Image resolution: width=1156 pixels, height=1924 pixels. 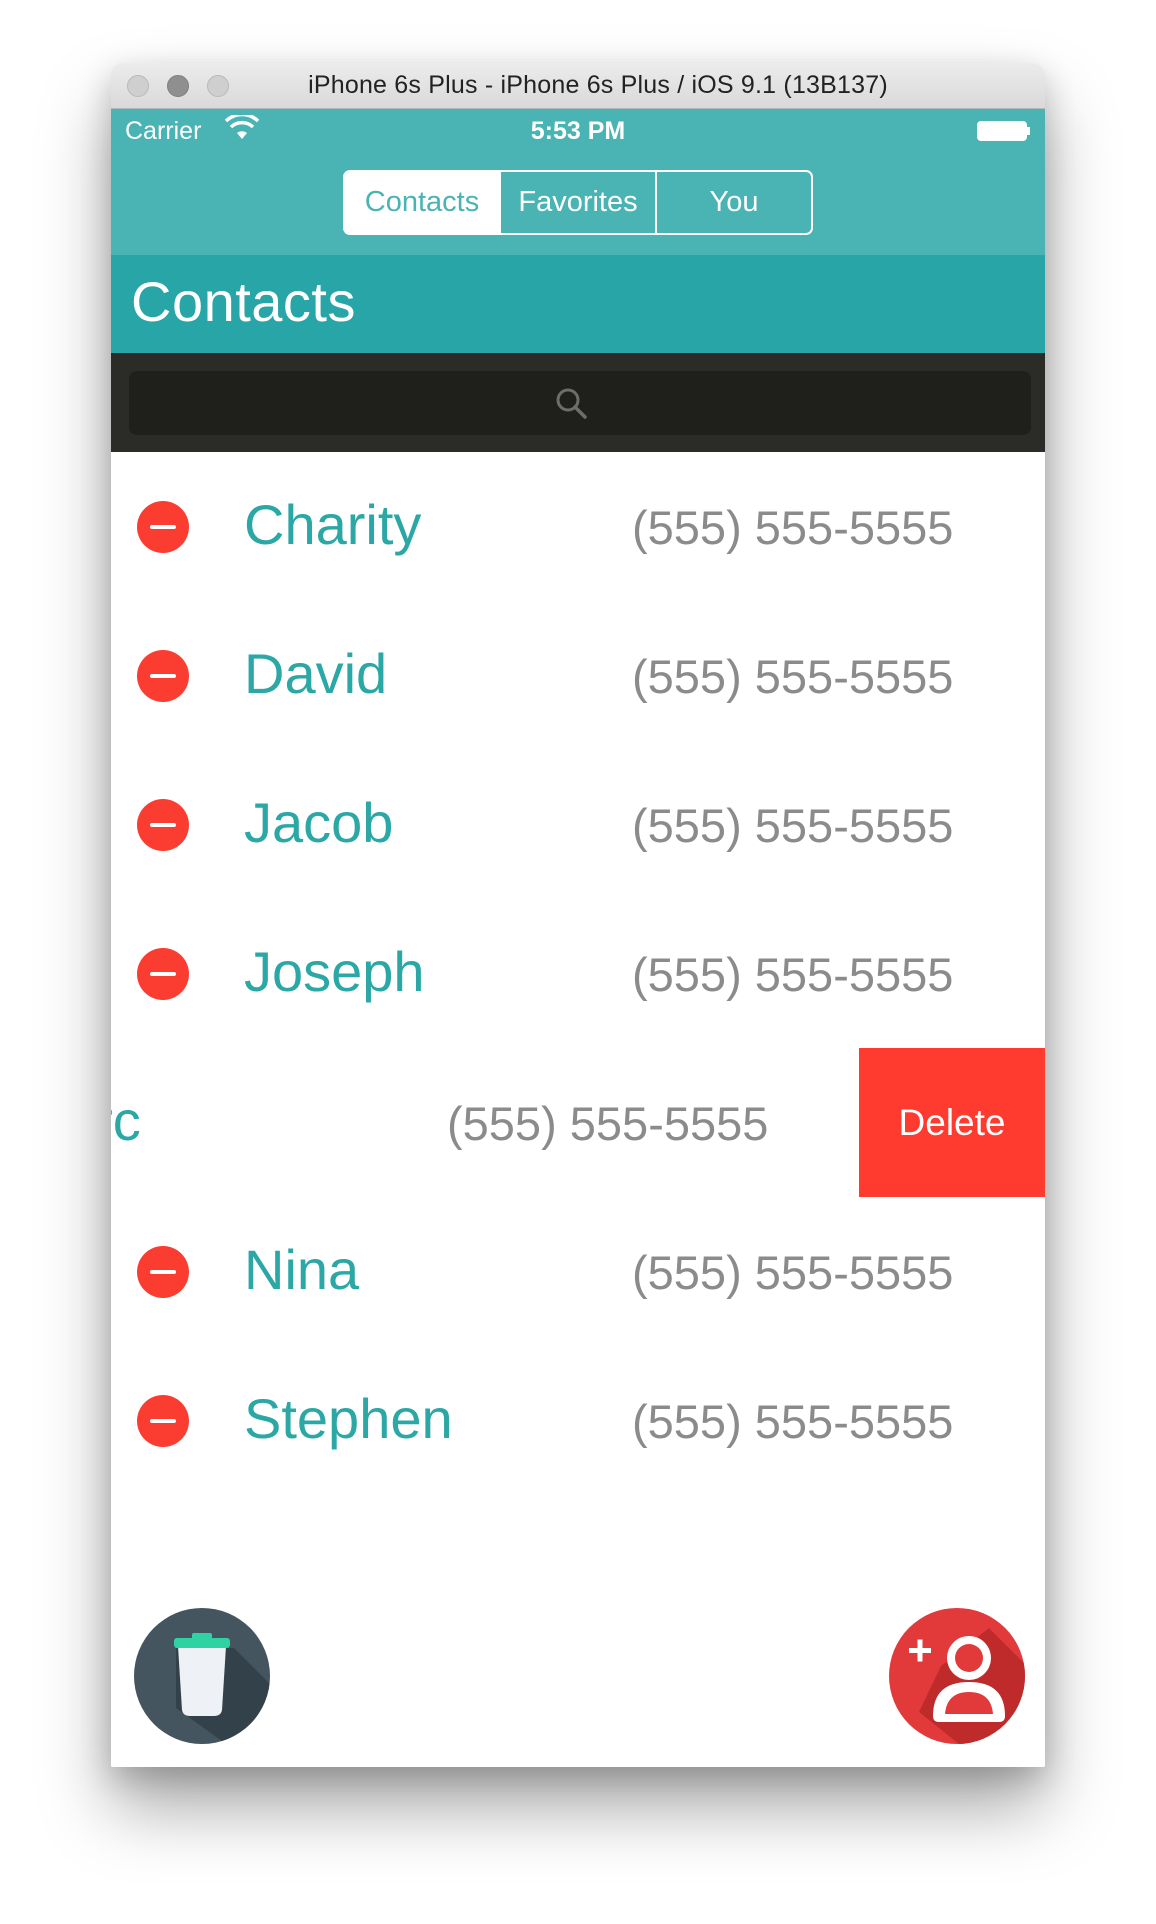 I want to click on contact-row: Charity (555) 555-5555, so click(x=578, y=526).